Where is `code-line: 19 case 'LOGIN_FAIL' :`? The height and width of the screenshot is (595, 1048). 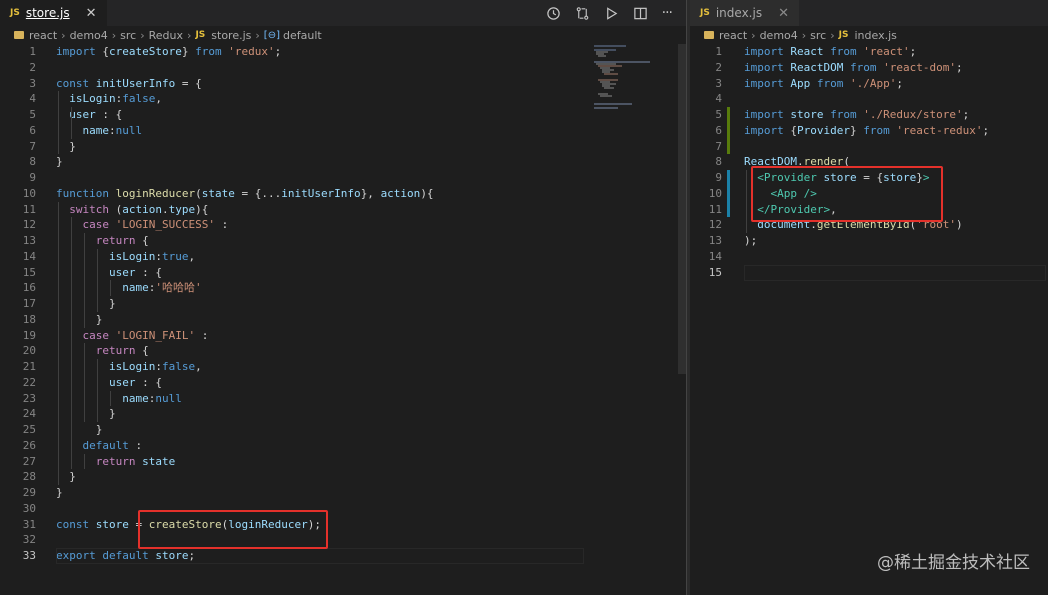
code-line: 19 case 'LOGIN_FAIL' : is located at coordinates (343, 336).